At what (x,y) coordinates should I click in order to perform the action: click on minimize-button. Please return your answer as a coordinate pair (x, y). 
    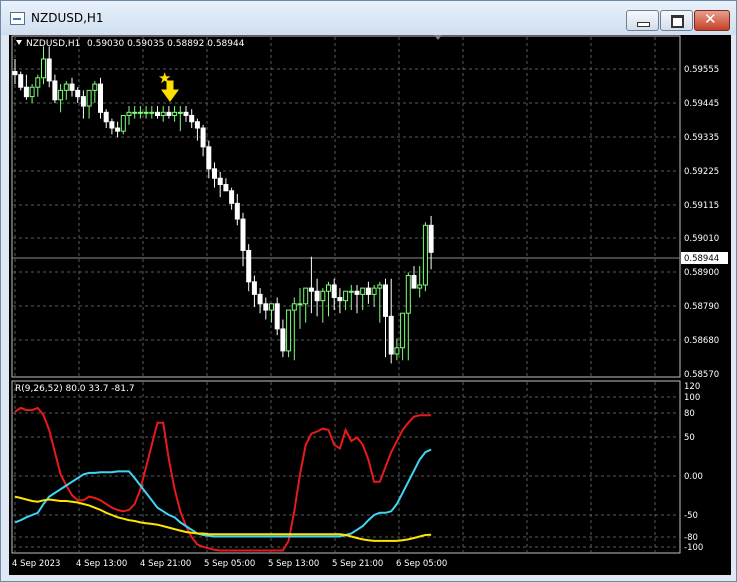
    Looking at the image, I should click on (642, 20).